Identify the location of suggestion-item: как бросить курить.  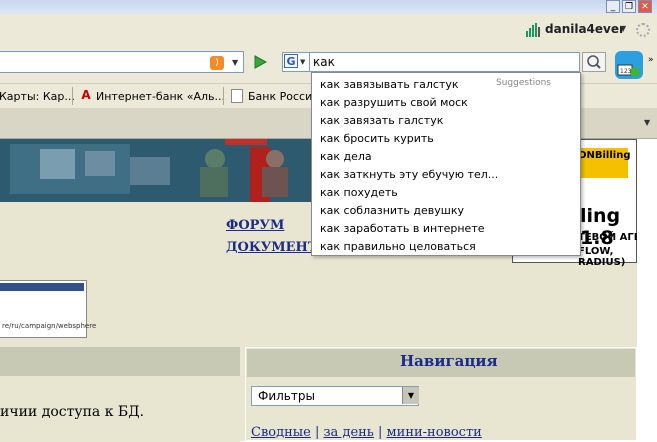
(377, 138).